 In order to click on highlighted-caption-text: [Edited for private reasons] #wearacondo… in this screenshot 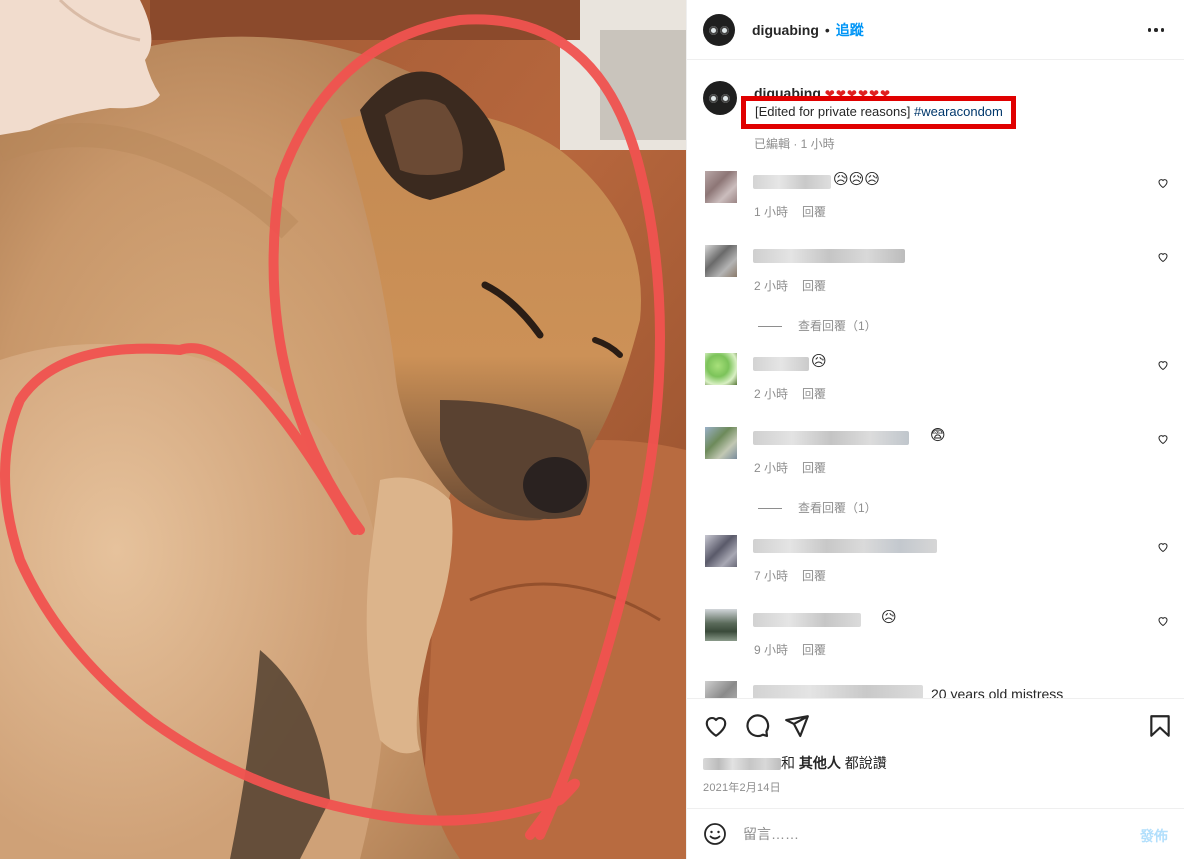, I will do `click(878, 112)`.